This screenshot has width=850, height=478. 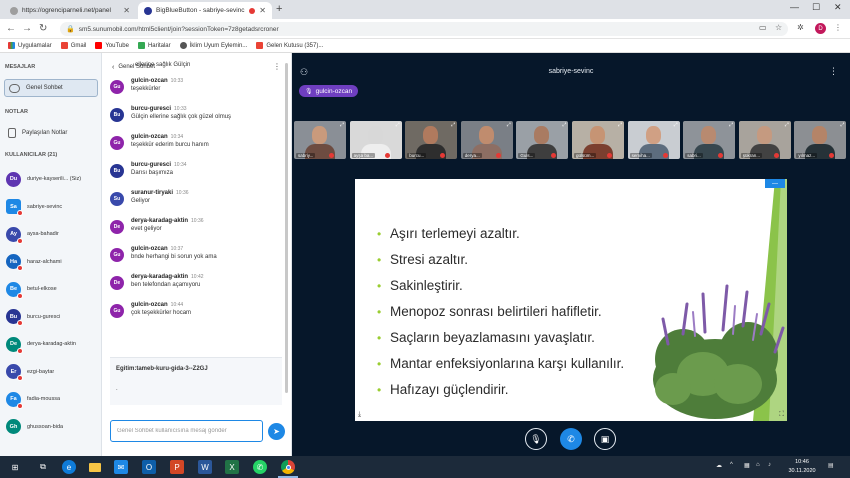 I want to click on bookmark-gmail: Gmail, so click(x=73, y=45).